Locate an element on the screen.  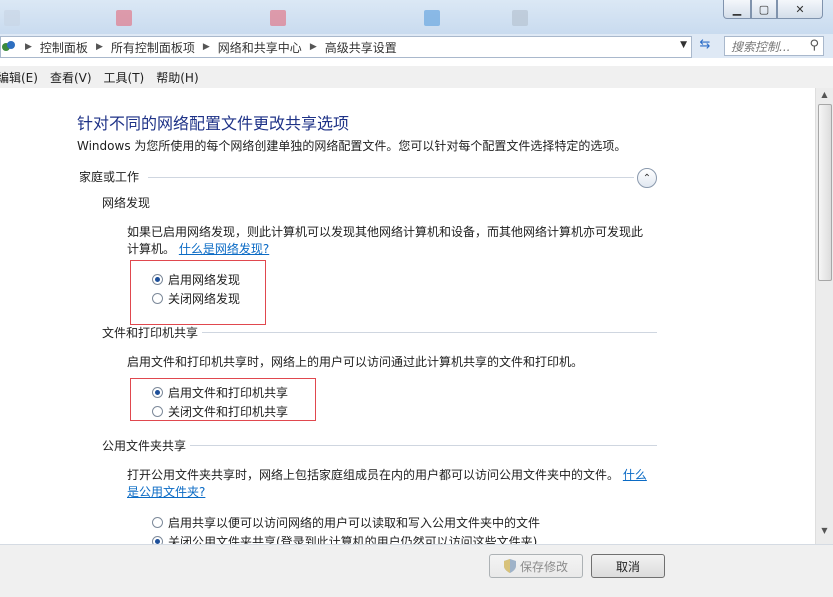
network-discovery-help-link: 什么是网络发现? is located at coordinates (224, 249).